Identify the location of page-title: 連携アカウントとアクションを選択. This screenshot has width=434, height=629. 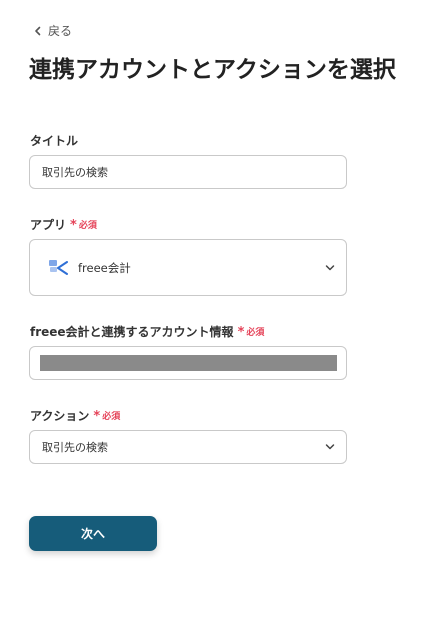
(212, 70).